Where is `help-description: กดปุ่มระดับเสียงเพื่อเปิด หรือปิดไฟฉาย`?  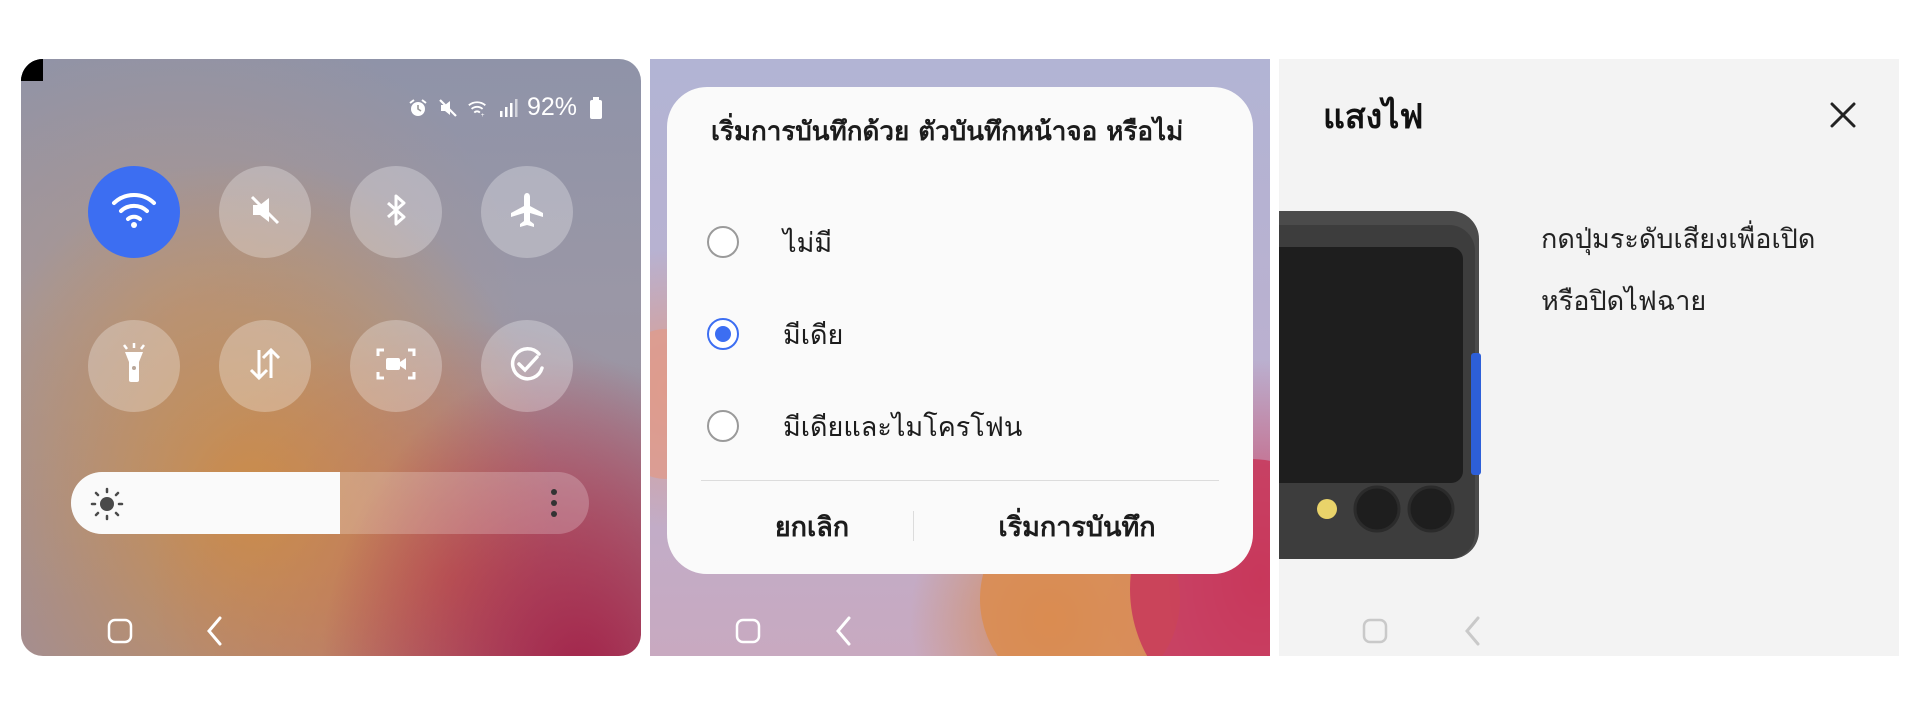 help-description: กดปุ่มระดับเสียงเพื่อเปิด หรือปิดไฟฉาย is located at coordinates (1701, 271).